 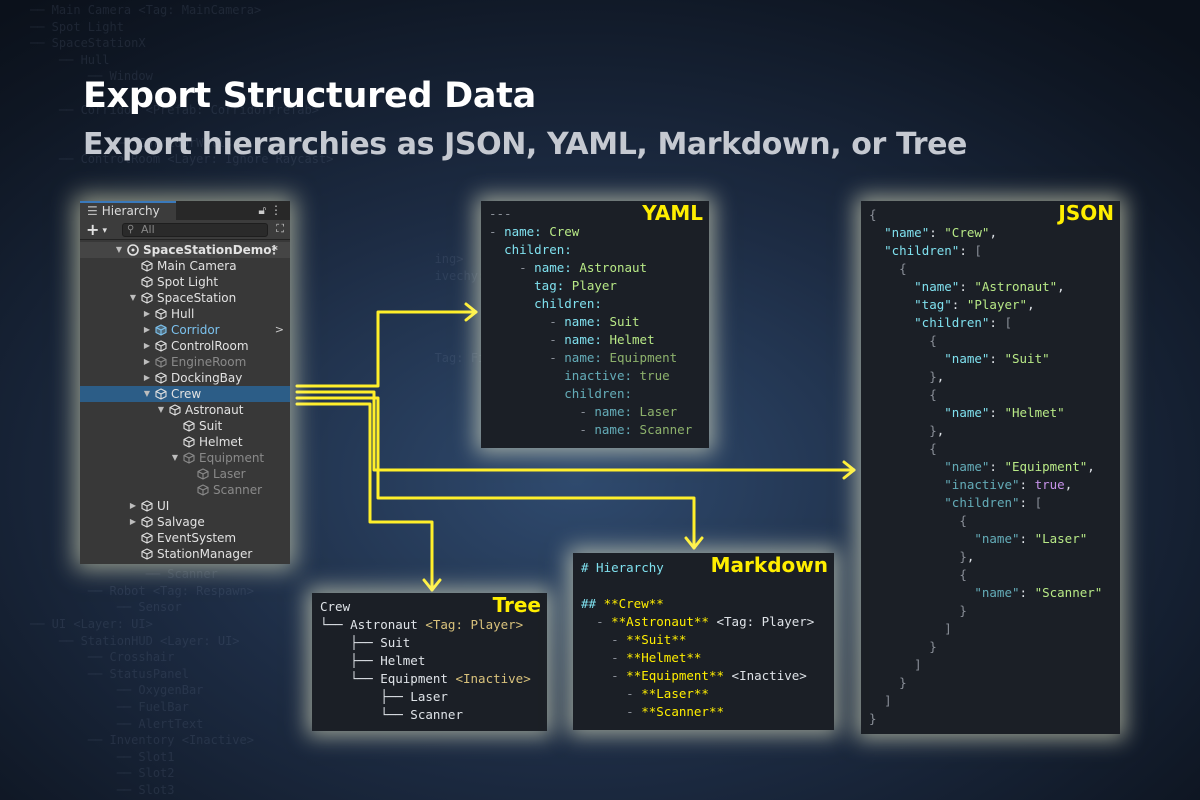 I want to click on hierarchy-item-stationmanager: StationManager, so click(x=185, y=554).